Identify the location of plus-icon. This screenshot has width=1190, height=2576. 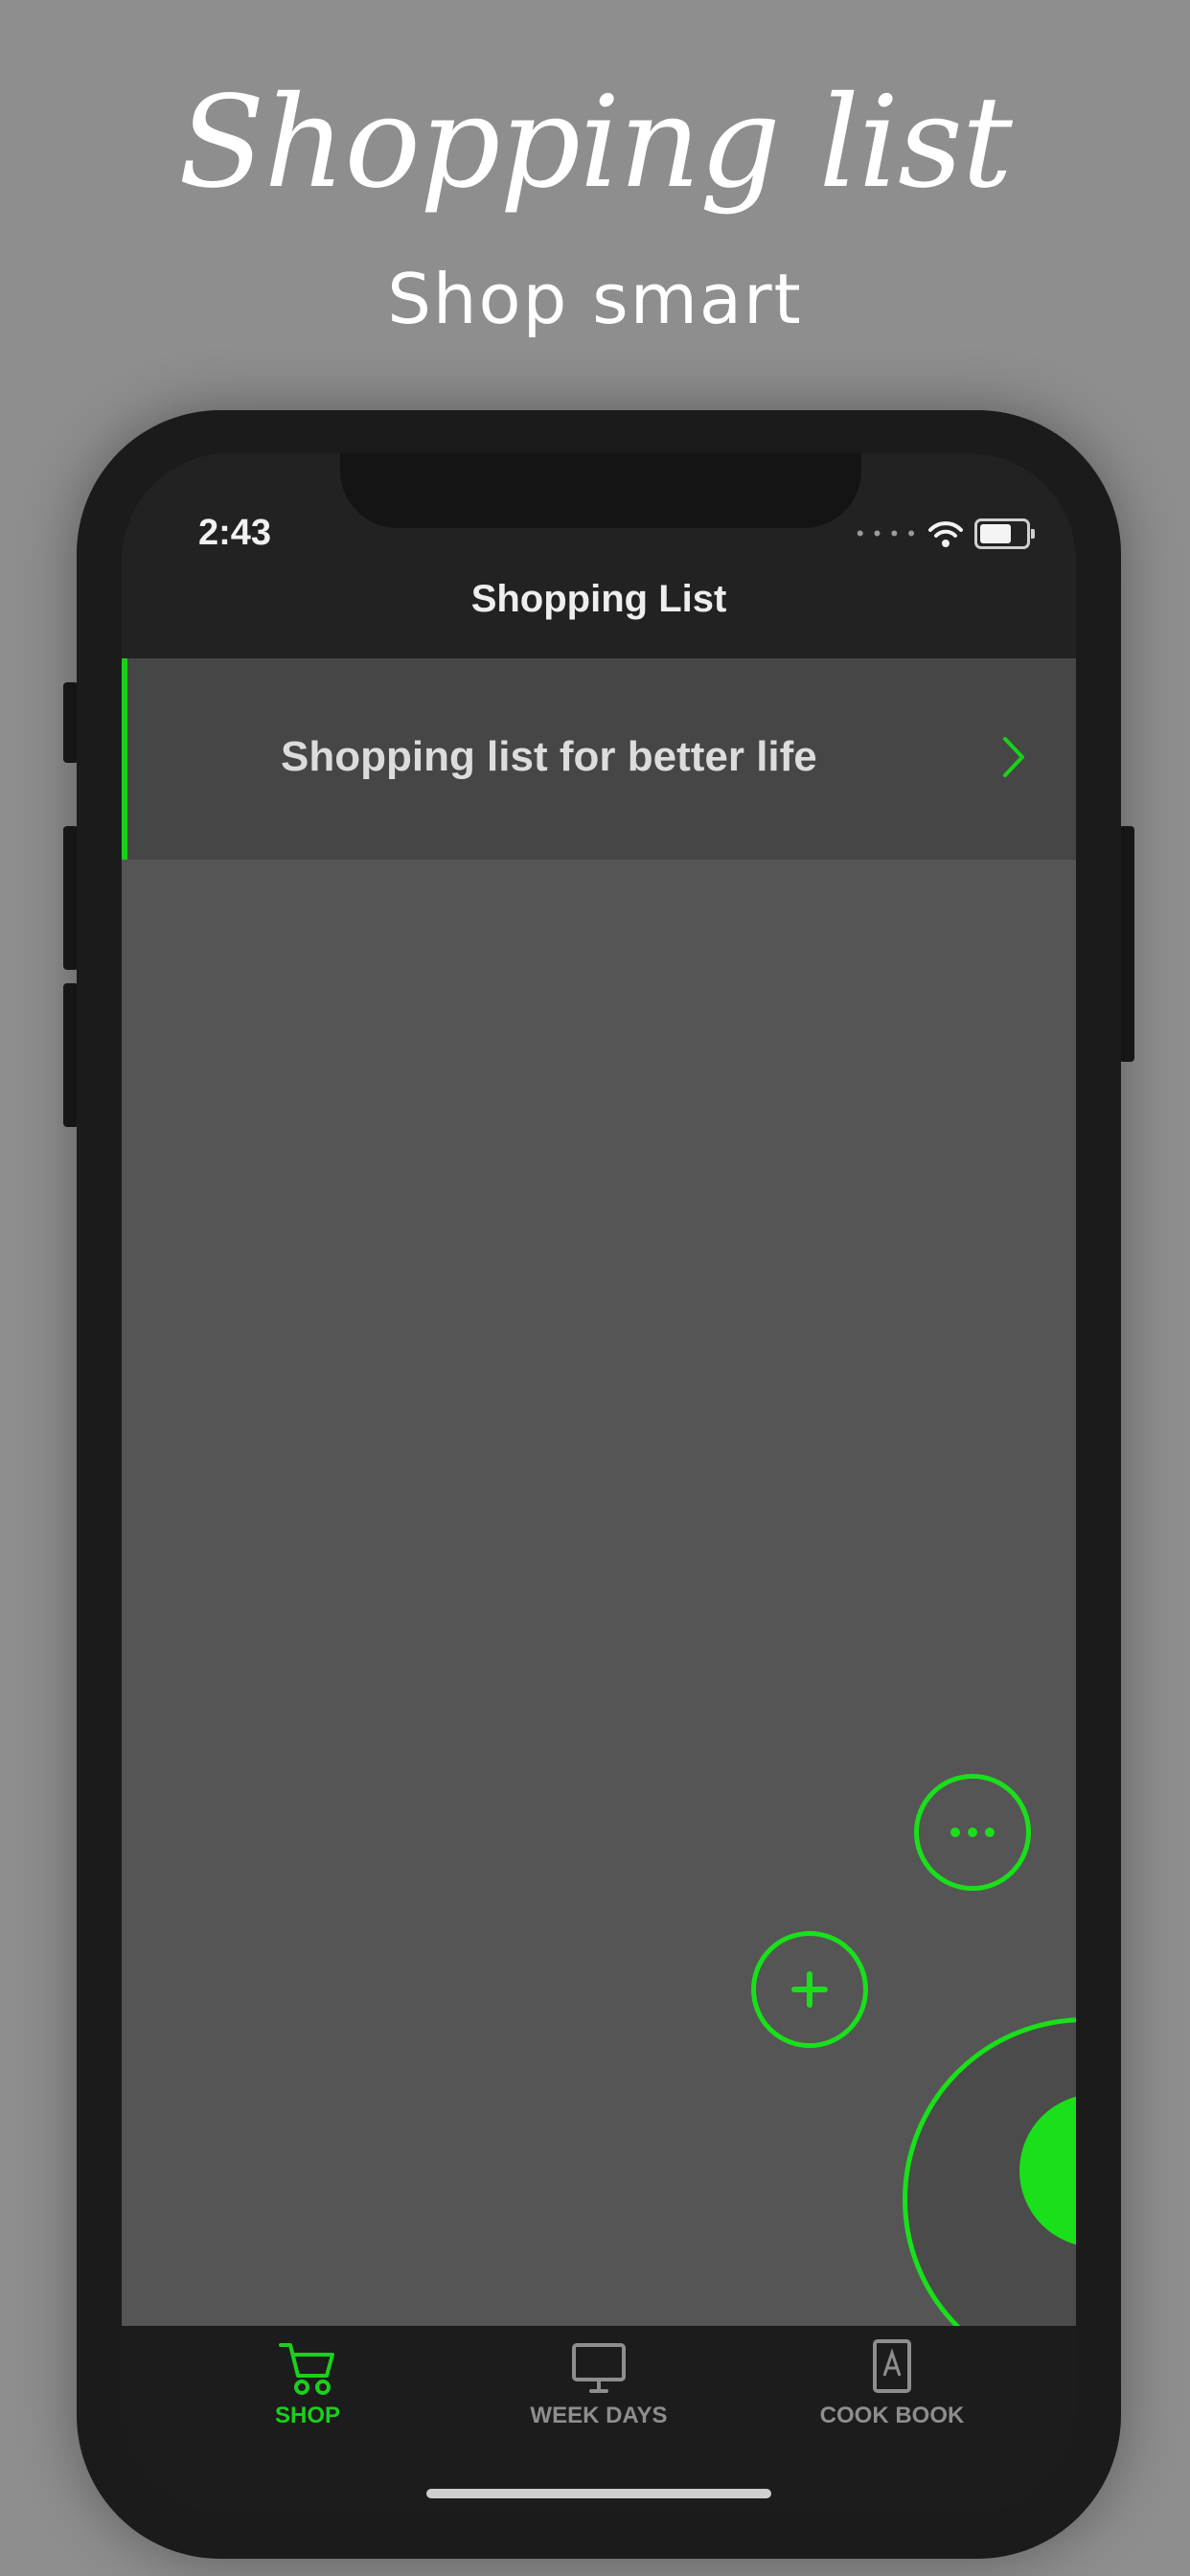
(810, 1989).